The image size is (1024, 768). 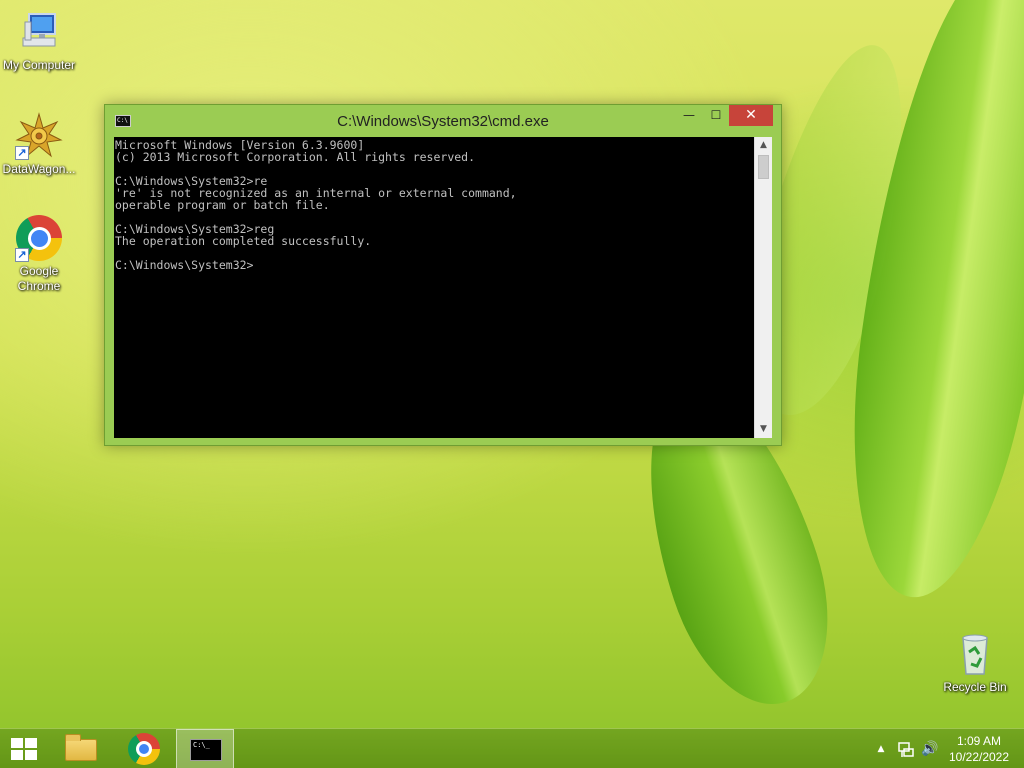 I want to click on desktop-icon-my-computer: My Computer, so click(x=39, y=40).